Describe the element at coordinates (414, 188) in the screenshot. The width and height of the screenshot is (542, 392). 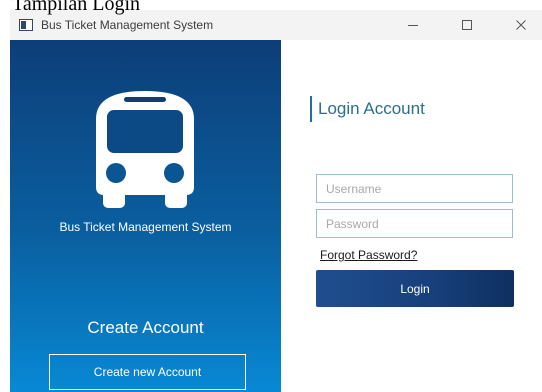
I see `username-input` at that location.